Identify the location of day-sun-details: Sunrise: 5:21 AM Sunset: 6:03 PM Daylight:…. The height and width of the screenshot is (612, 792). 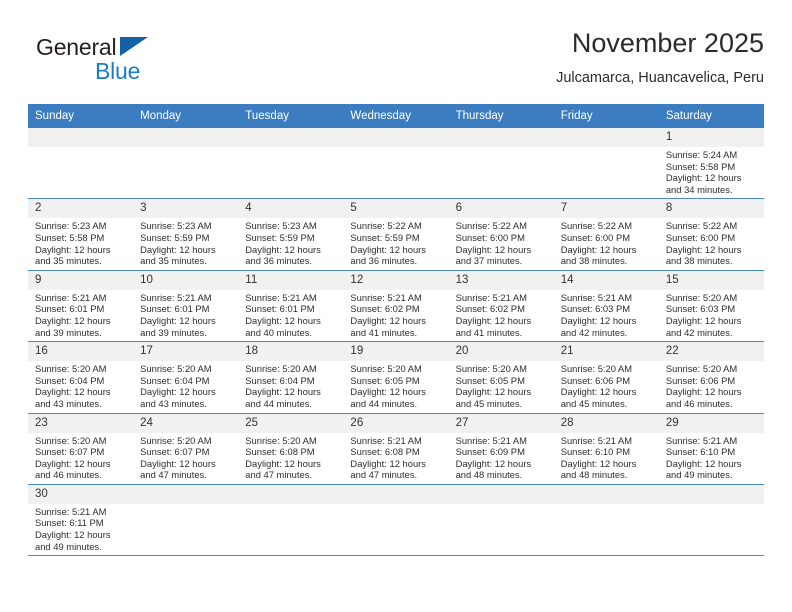
(606, 315).